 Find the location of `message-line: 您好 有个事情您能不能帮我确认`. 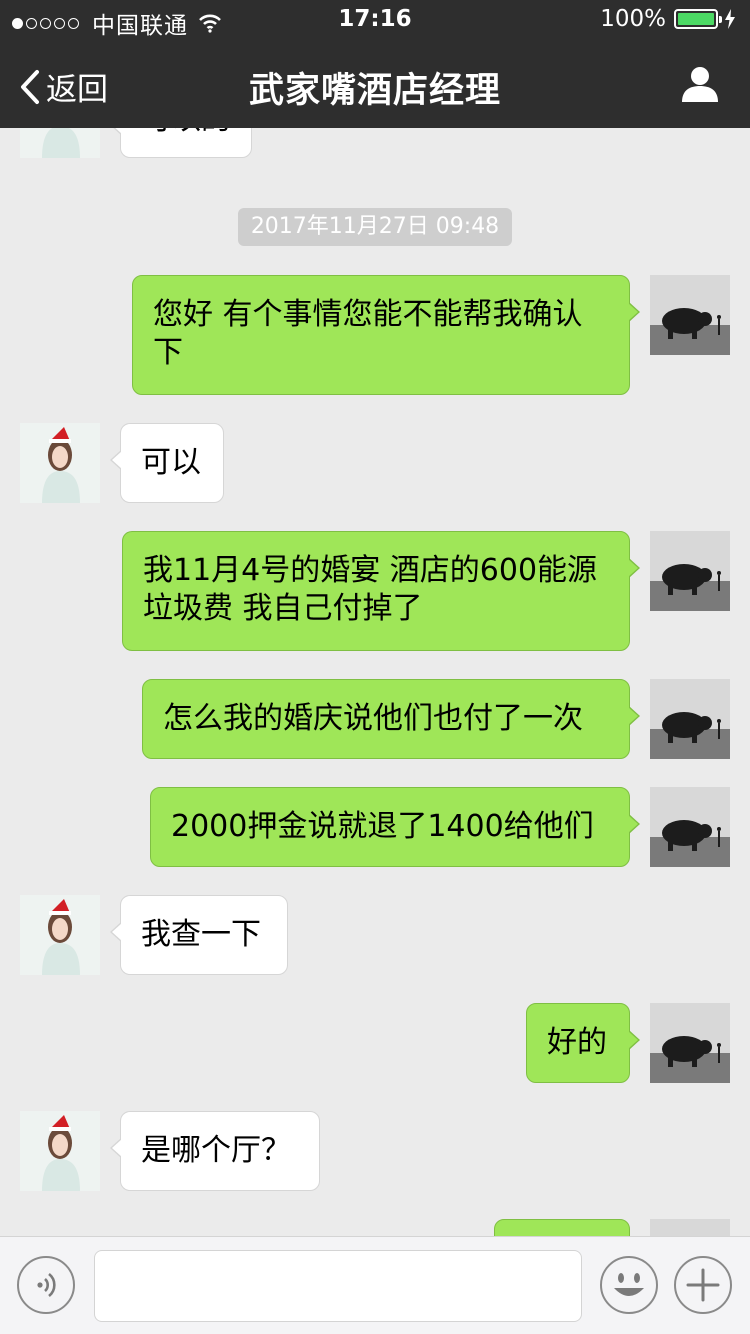

message-line: 您好 有个事情您能不能帮我确认 is located at coordinates (368, 314).